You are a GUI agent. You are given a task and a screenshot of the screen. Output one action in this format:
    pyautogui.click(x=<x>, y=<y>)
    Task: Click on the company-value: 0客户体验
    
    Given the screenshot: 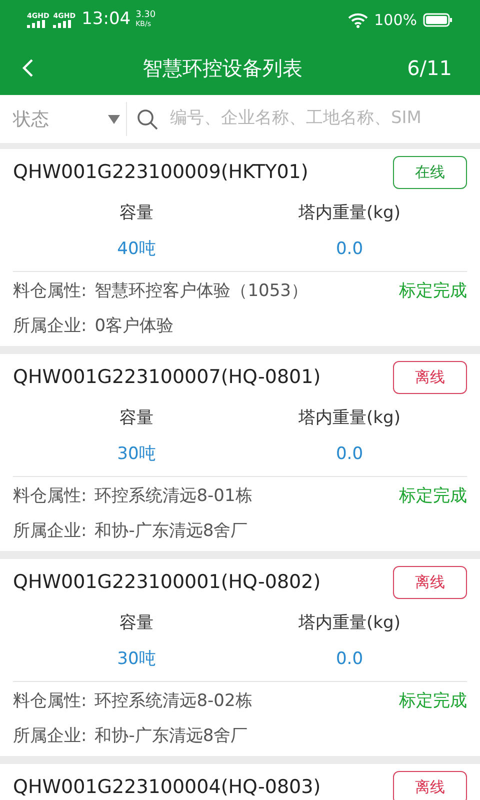 What is the action you would take?
    pyautogui.click(x=134, y=326)
    